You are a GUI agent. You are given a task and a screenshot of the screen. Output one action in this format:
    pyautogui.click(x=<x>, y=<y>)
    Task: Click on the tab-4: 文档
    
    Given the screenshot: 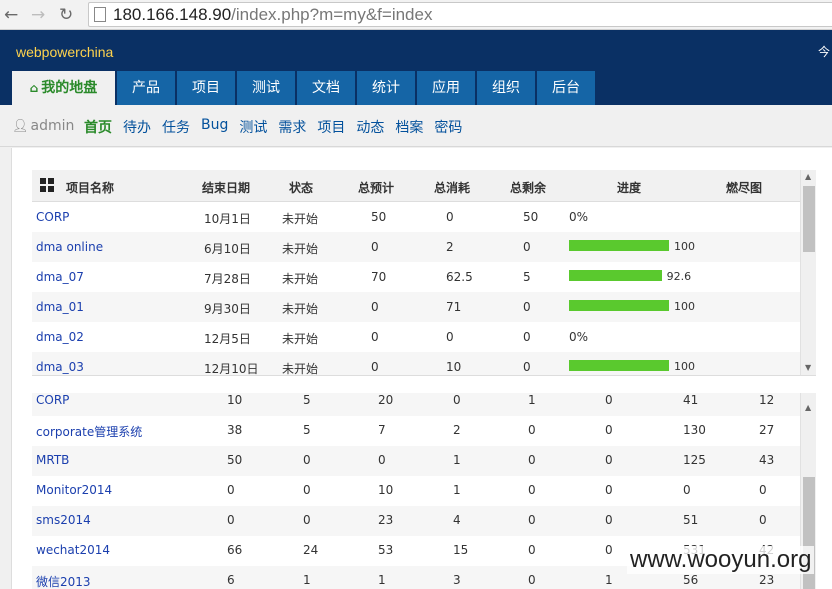 What is the action you would take?
    pyautogui.click(x=326, y=88)
    